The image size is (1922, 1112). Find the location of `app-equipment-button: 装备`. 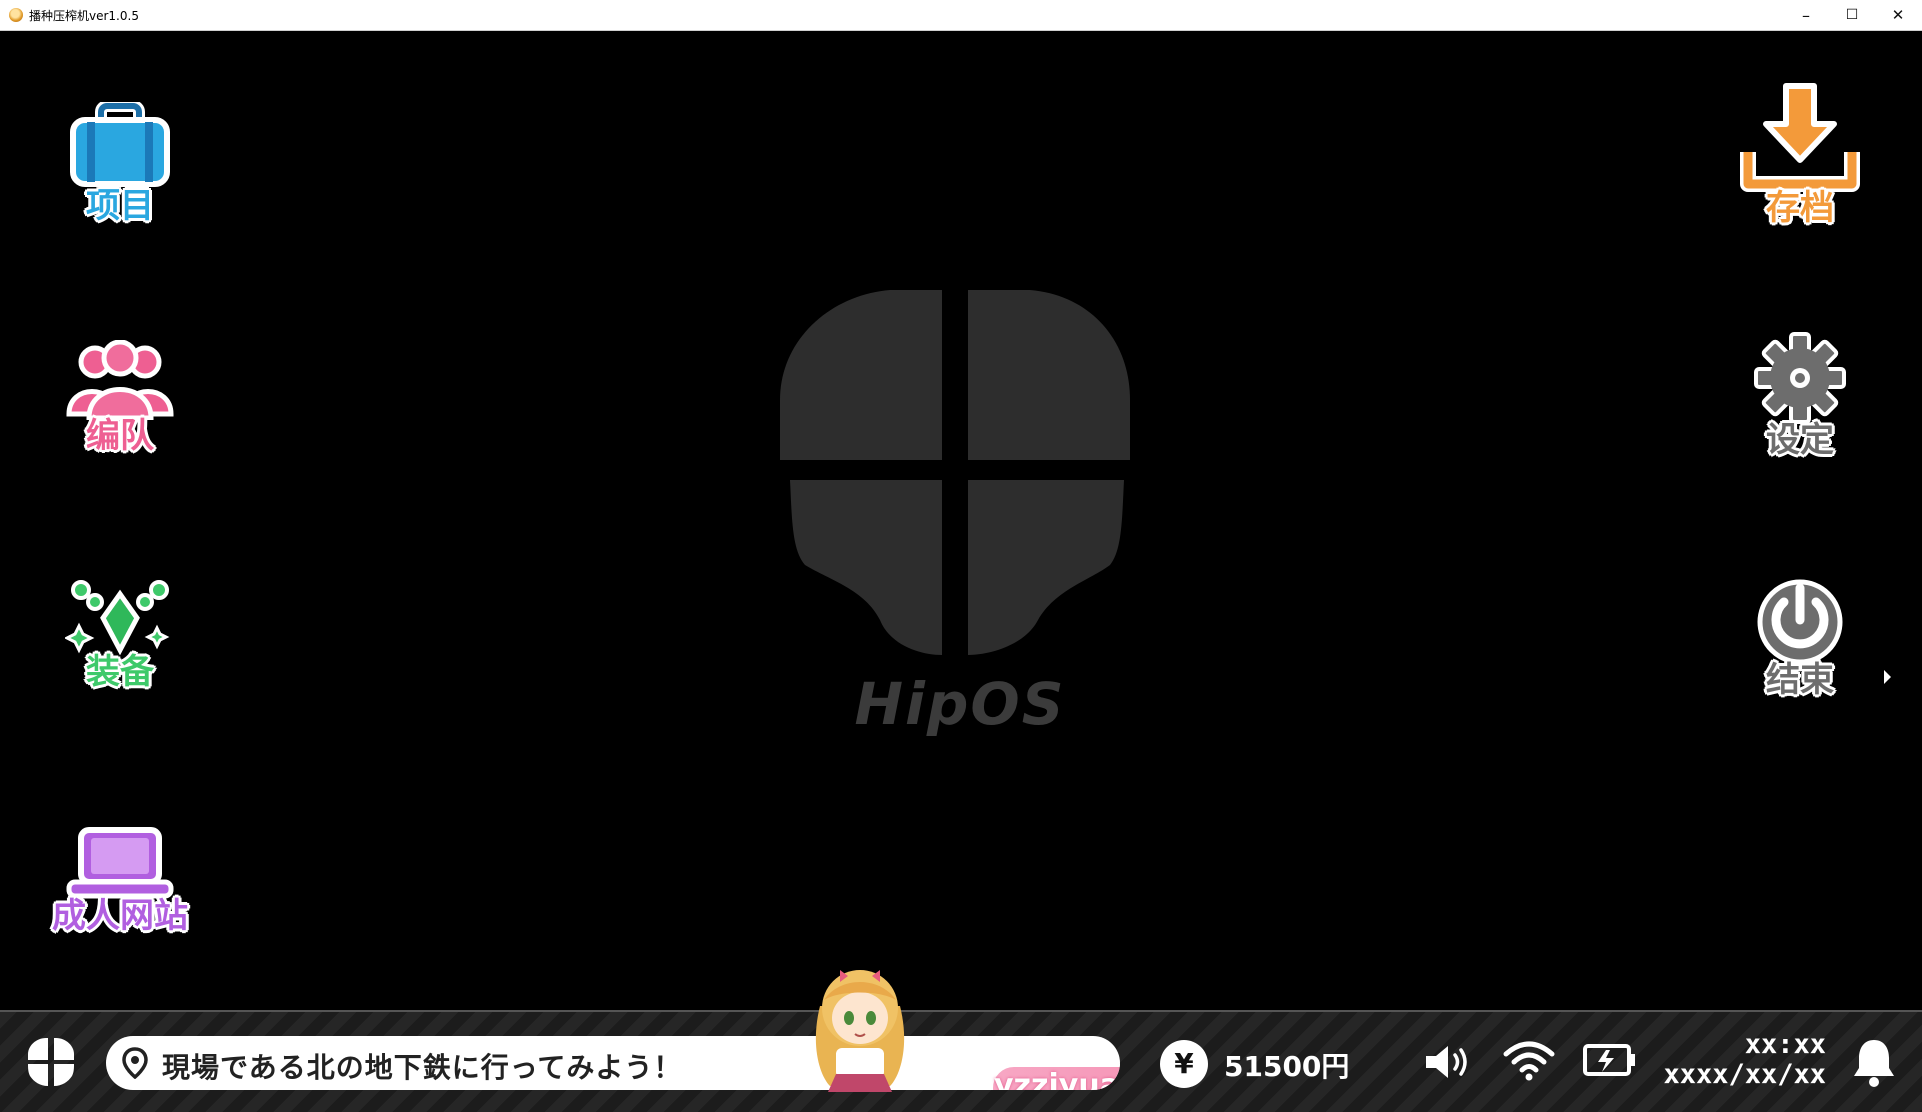

app-equipment-button: 装备 is located at coordinates (120, 636).